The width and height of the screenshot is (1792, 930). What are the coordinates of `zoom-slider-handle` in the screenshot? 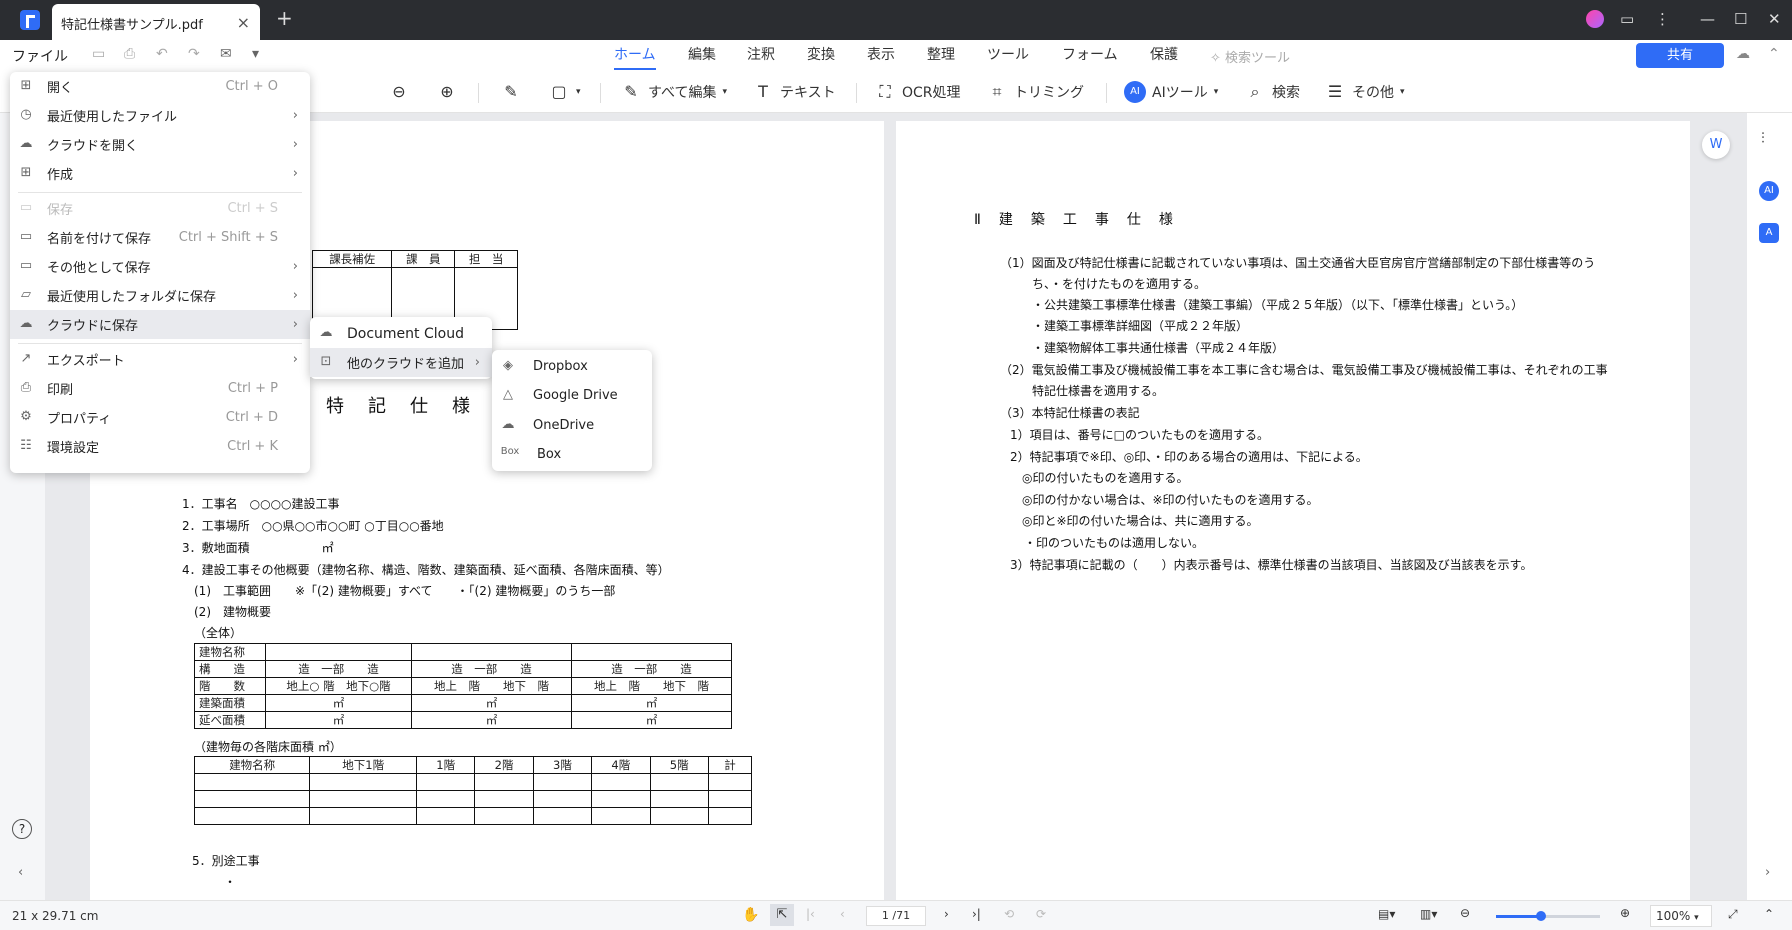 It's located at (1541, 916).